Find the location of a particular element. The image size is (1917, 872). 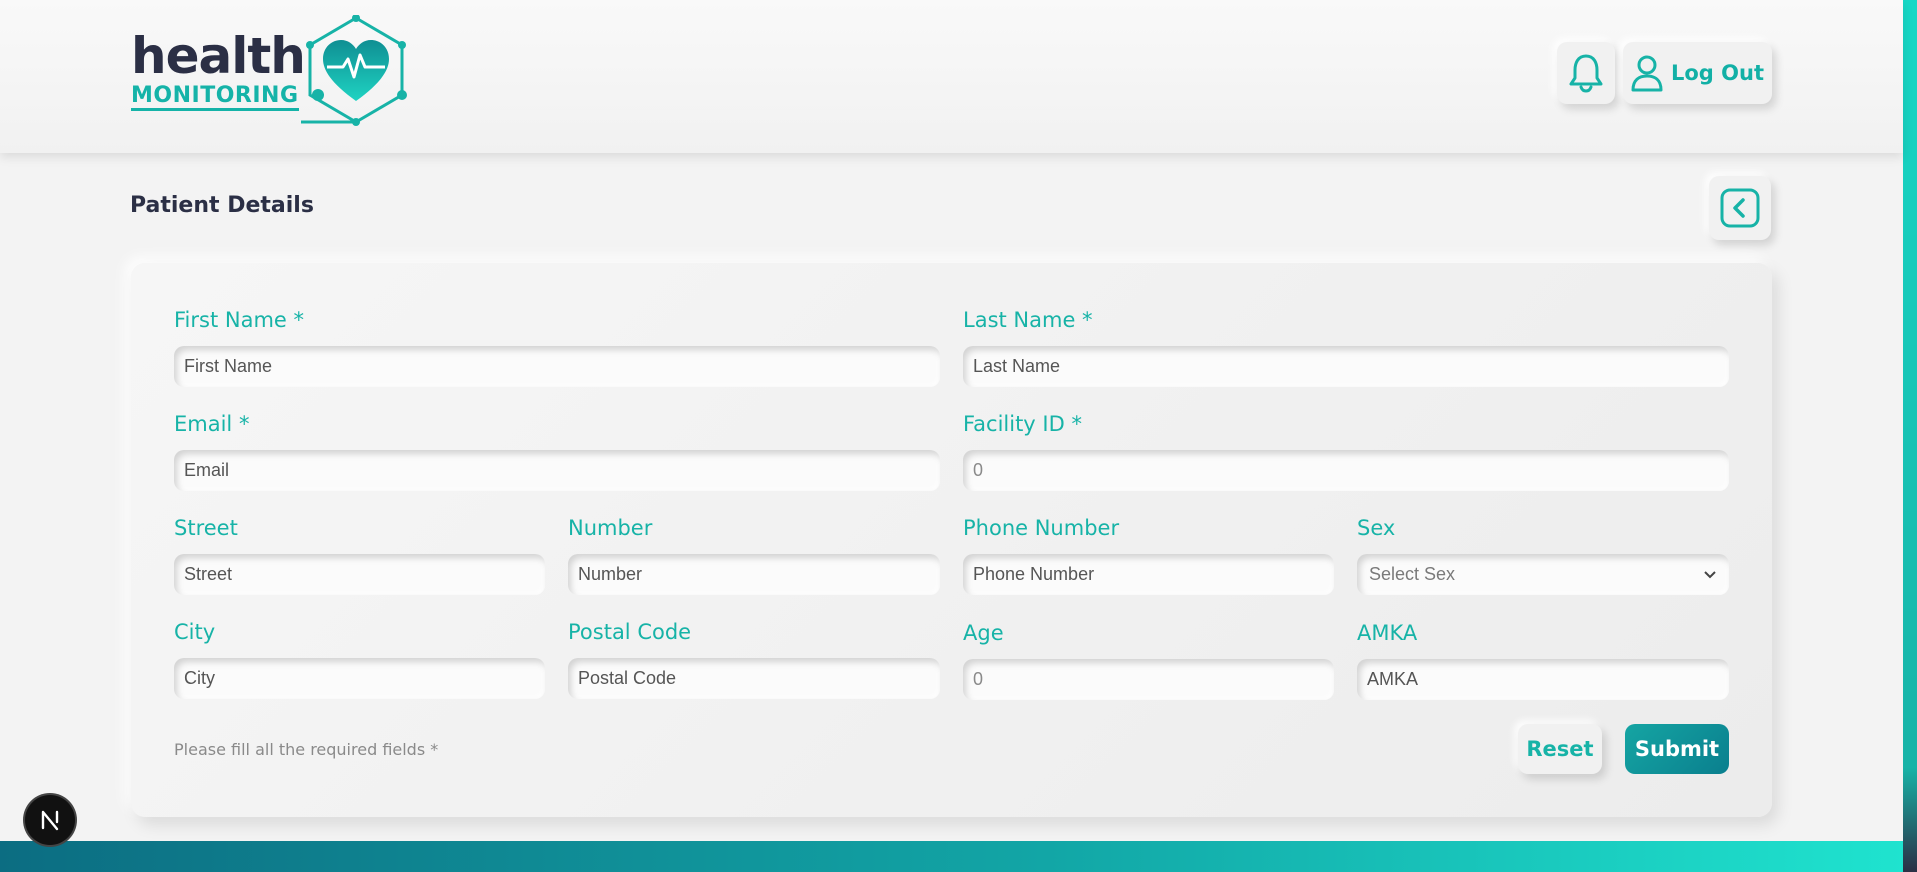

submit-button: Submit is located at coordinates (1677, 749).